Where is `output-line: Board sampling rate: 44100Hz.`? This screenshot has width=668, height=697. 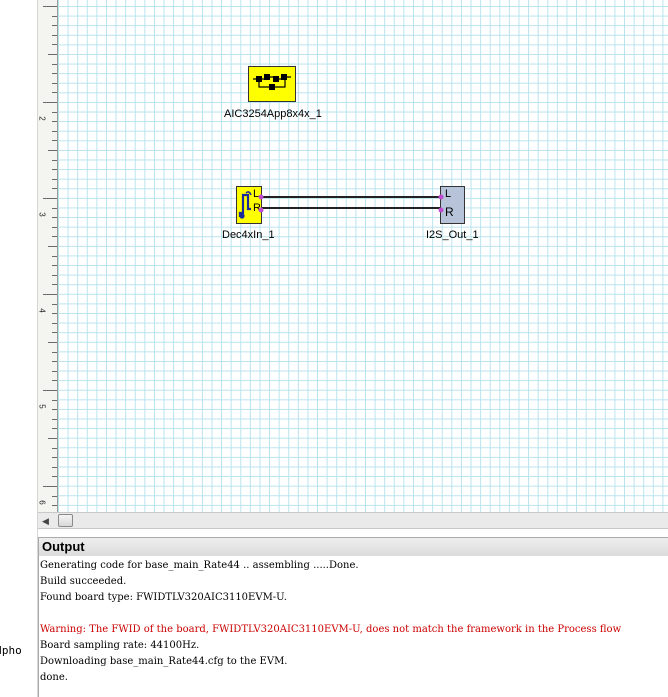
output-line: Board sampling rate: 44100Hz. is located at coordinates (120, 645).